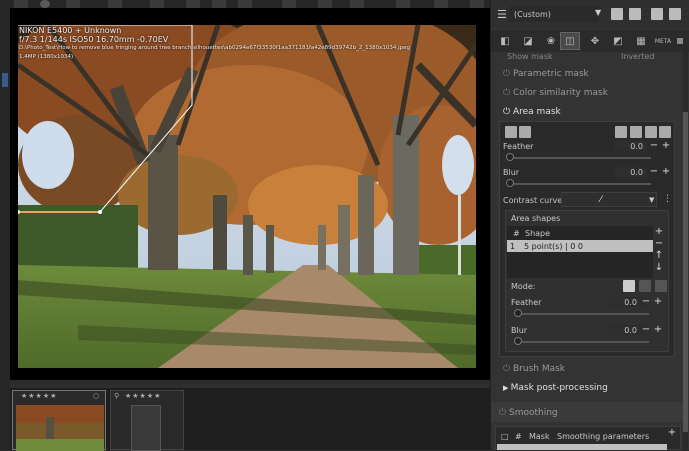 This screenshot has height=451, width=689. I want to click on shapes-col-hash: #, so click(516, 233).